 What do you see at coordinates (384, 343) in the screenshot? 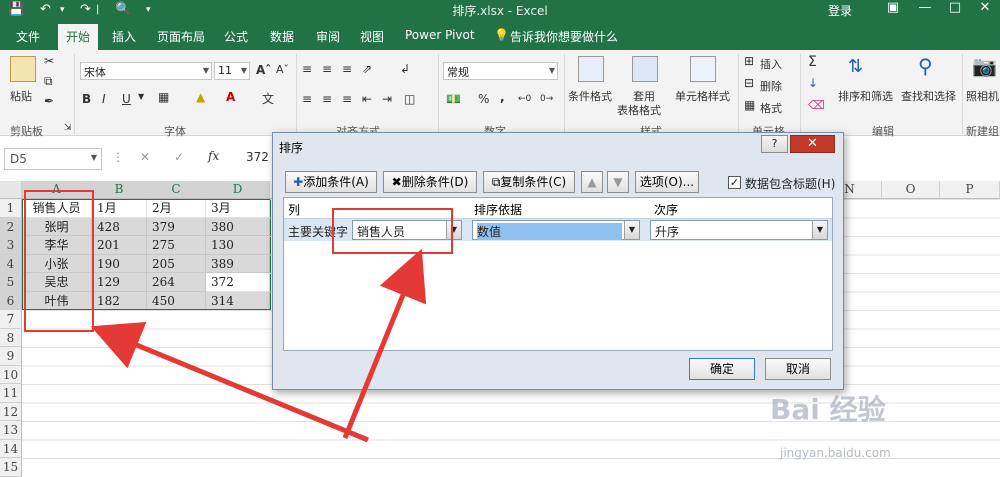
I see `arrow-to-sort-key` at bounding box center [384, 343].